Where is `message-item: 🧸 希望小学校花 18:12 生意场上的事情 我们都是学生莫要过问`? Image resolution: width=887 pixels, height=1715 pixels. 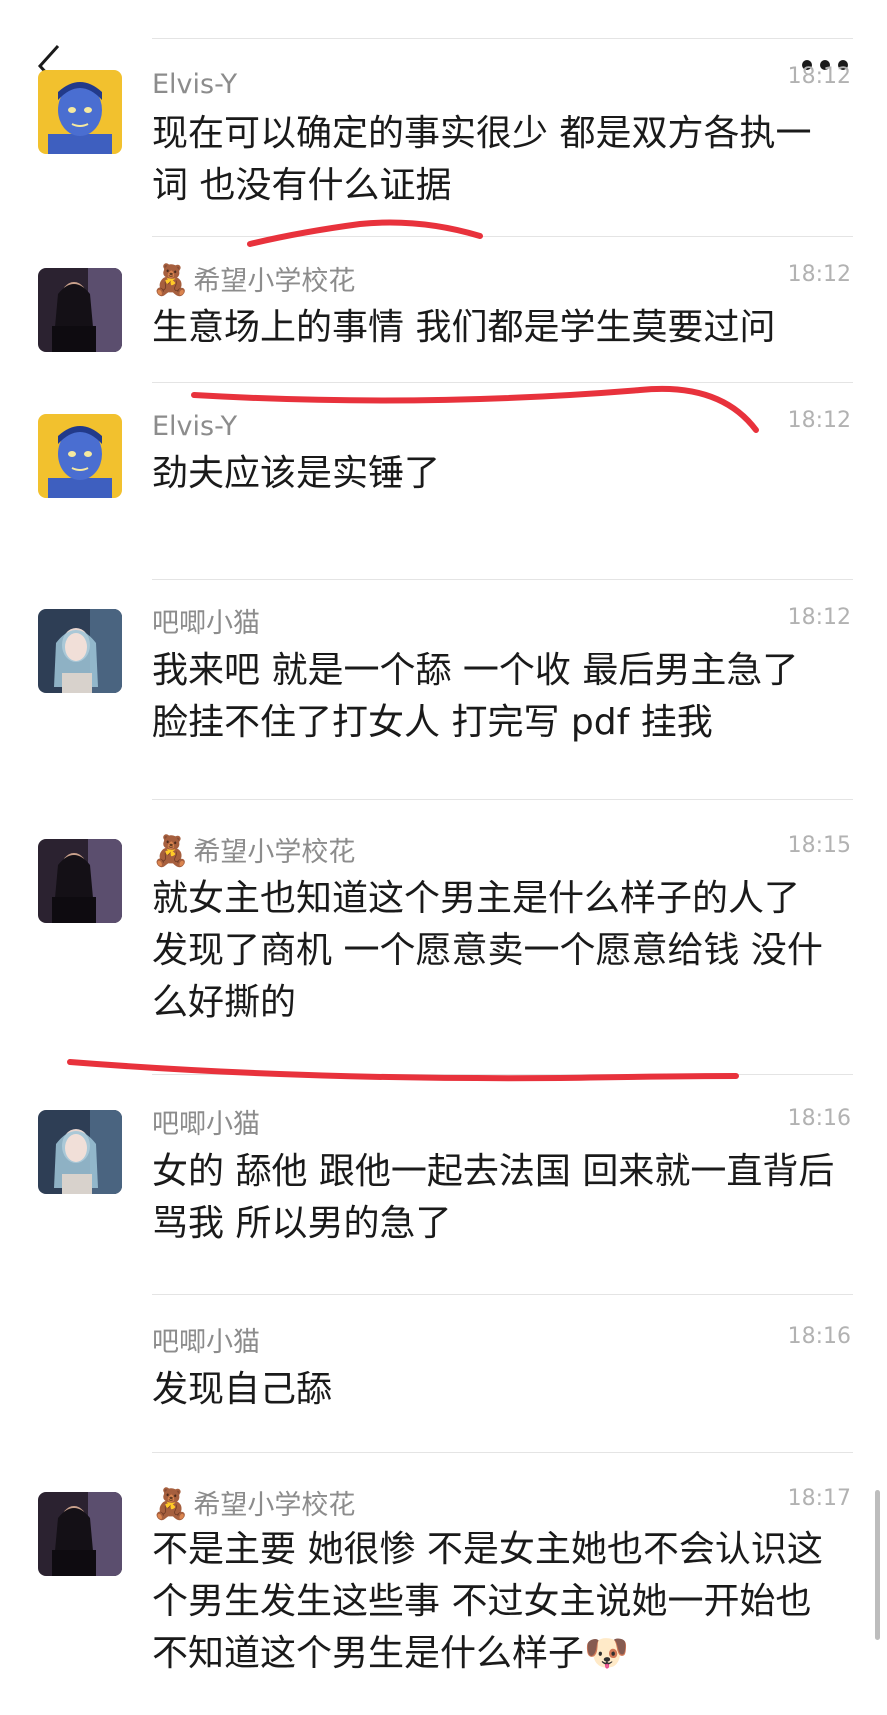
message-item: 🧸 希望小学校花 18:12 生意场上的事情 我们都是学生莫要过问 is located at coordinates (443, 310).